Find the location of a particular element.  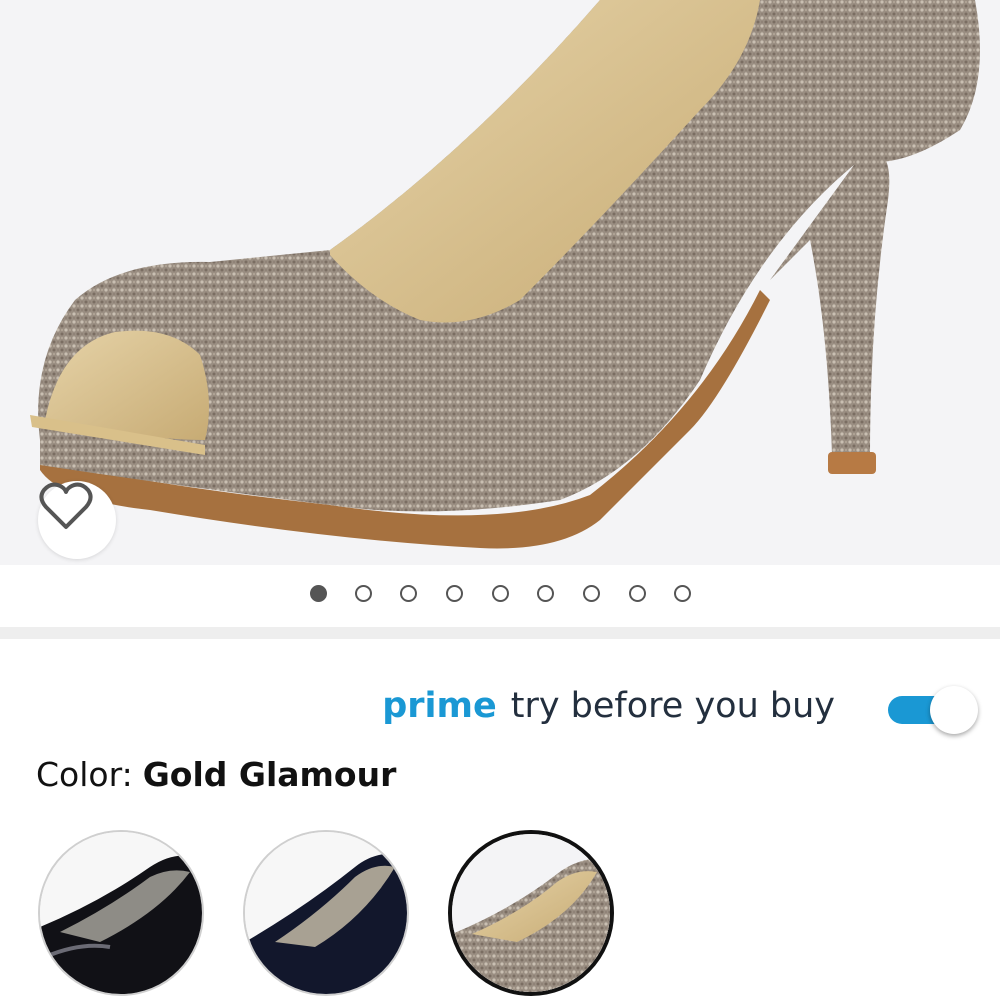

wishlist-button is located at coordinates (77, 520).